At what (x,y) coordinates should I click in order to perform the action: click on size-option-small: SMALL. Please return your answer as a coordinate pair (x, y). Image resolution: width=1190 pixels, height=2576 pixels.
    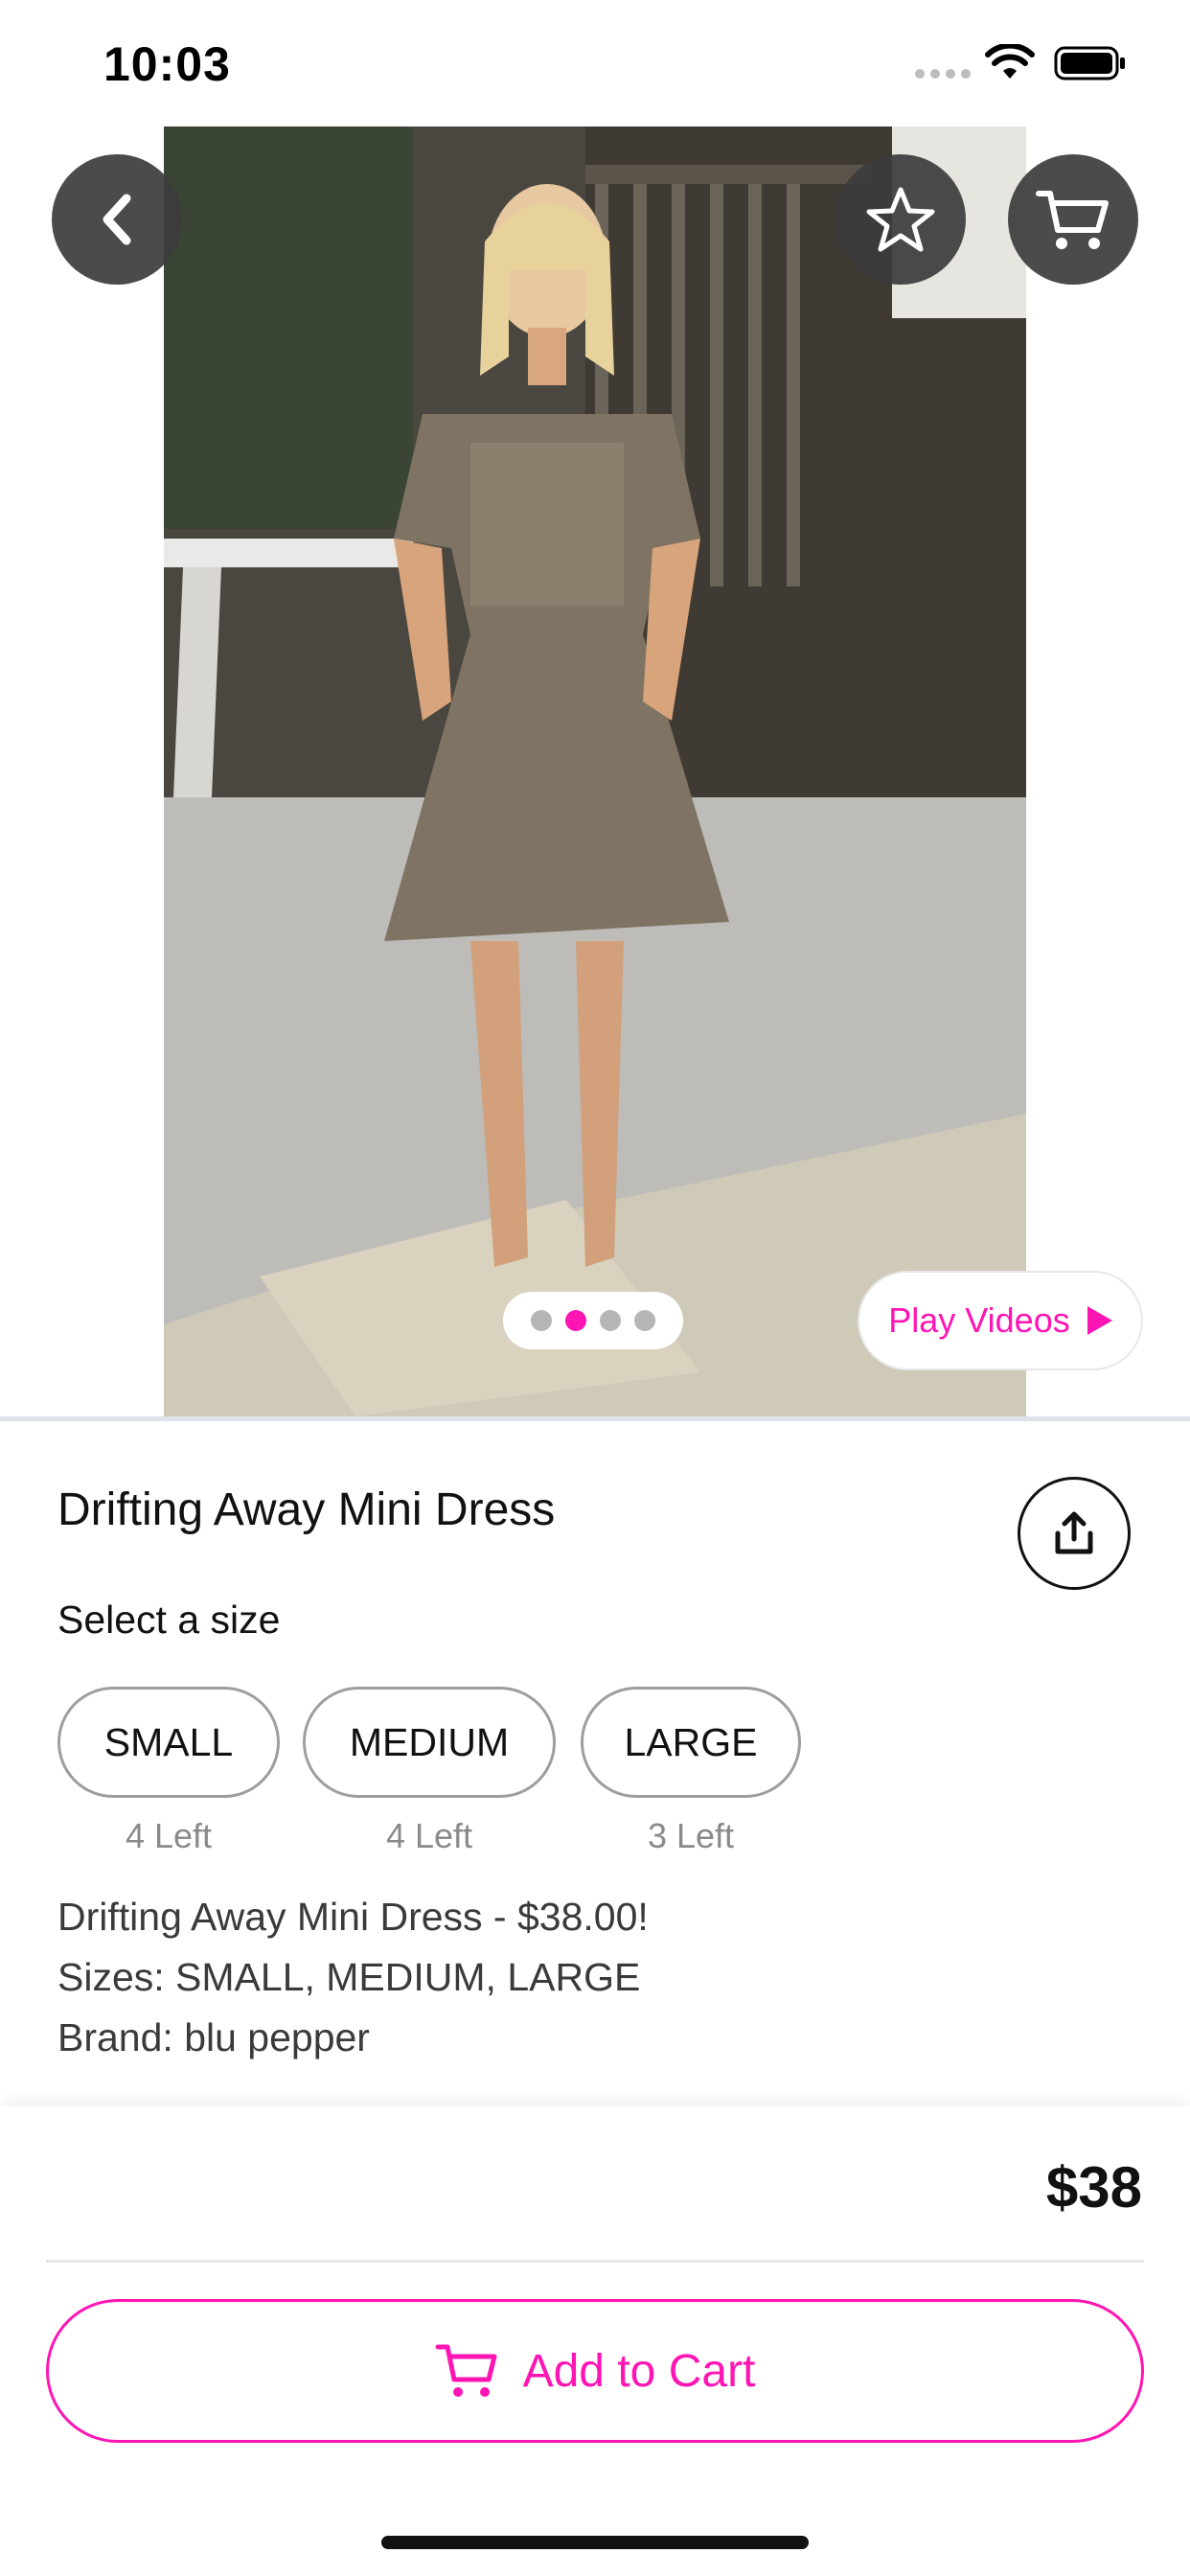
    Looking at the image, I should click on (168, 1742).